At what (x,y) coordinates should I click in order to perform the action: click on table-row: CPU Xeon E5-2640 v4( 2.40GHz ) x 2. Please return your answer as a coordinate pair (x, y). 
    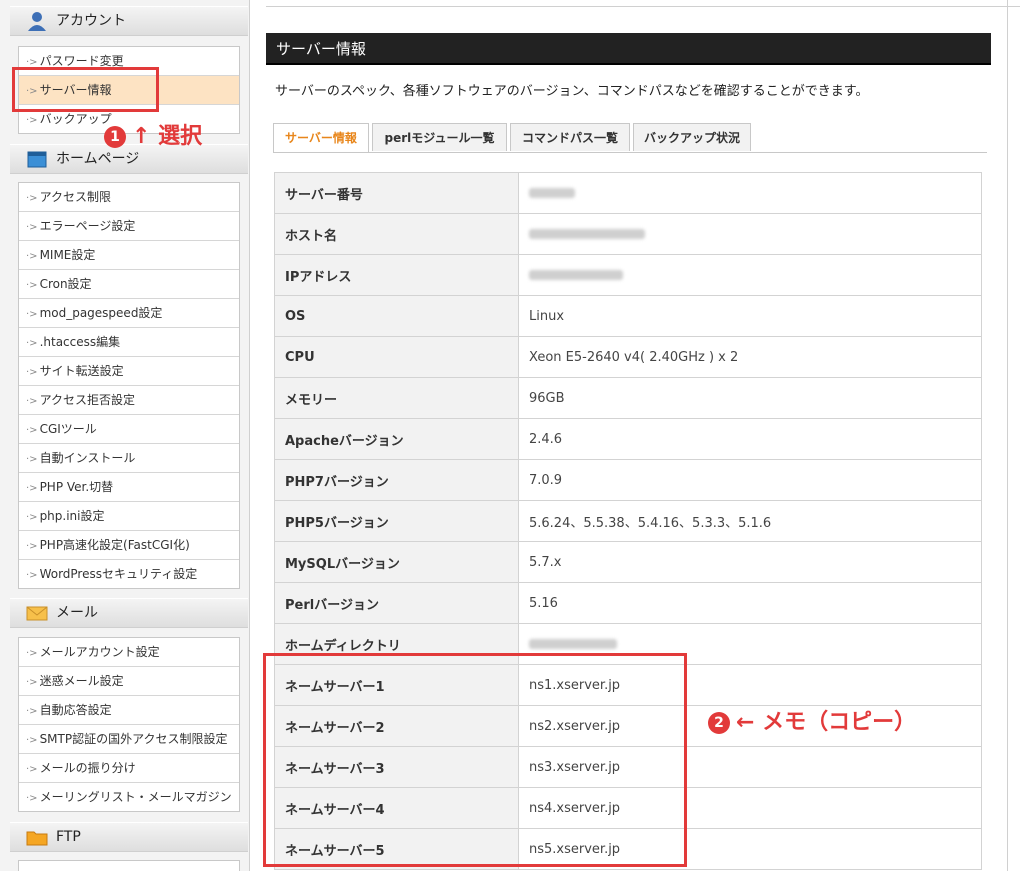
    Looking at the image, I should click on (628, 357).